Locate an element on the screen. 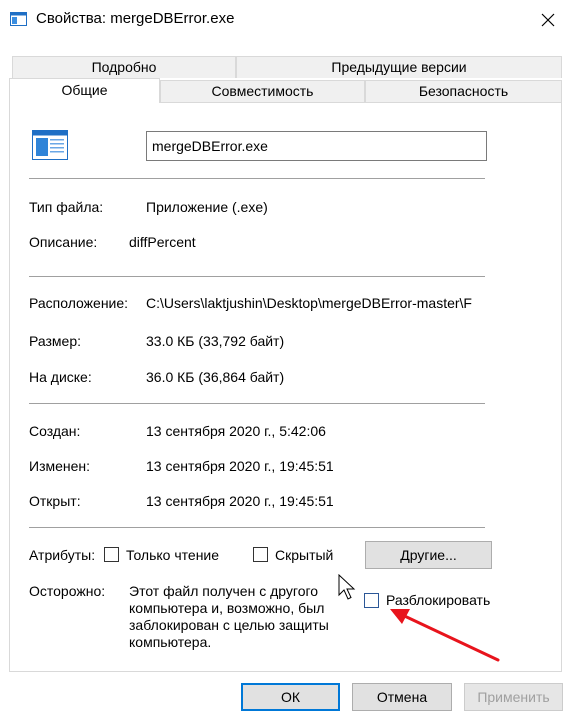 The width and height of the screenshot is (571, 721). size-on-disk-label: На диске: is located at coordinates (60, 377).